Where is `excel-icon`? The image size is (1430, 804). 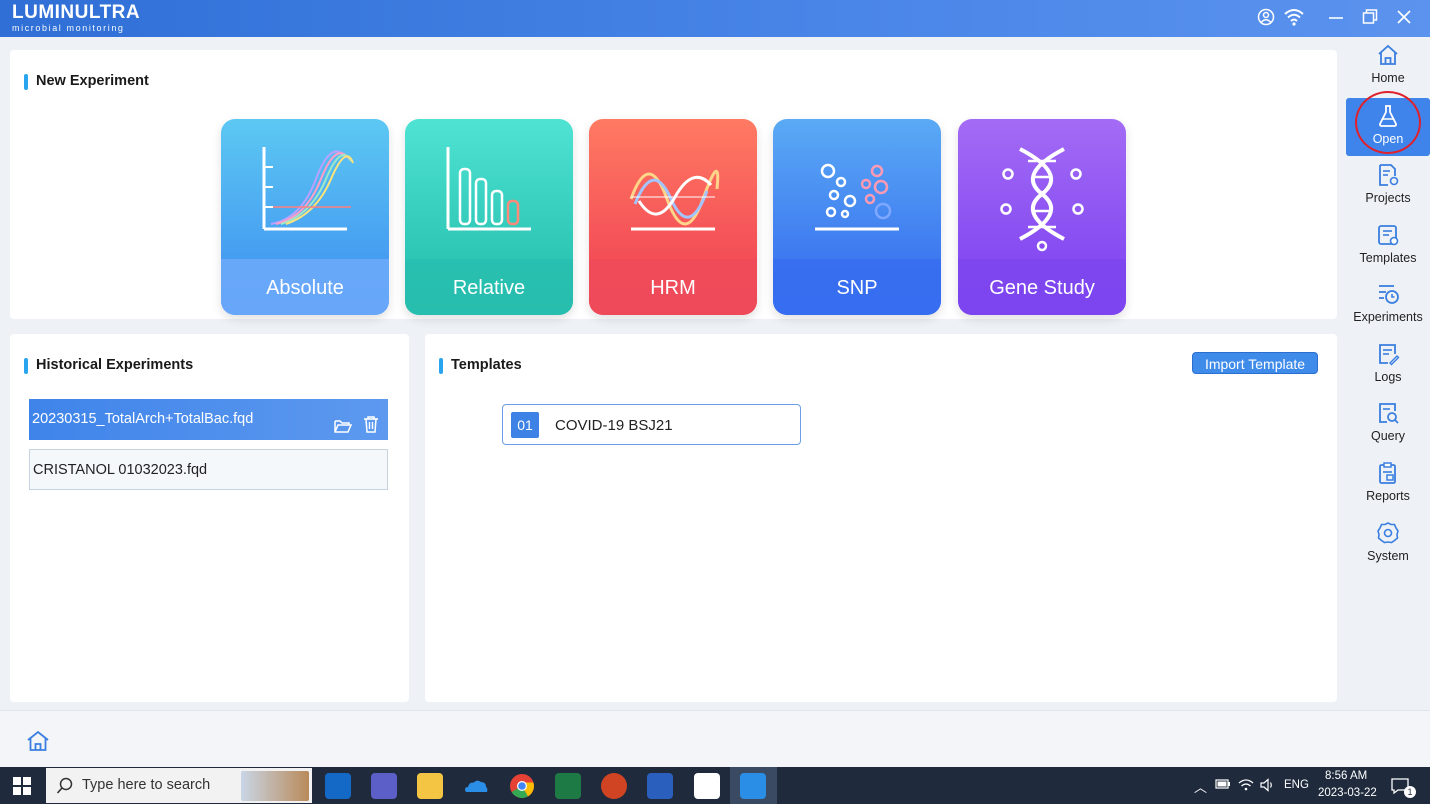 excel-icon is located at coordinates (568, 786).